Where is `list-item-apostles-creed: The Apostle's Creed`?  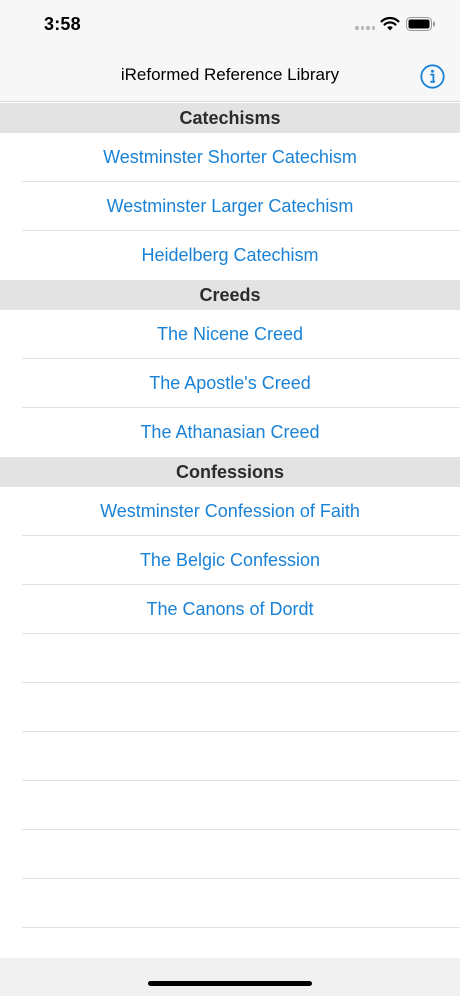
list-item-apostles-creed: The Apostle's Creed is located at coordinates (230, 383).